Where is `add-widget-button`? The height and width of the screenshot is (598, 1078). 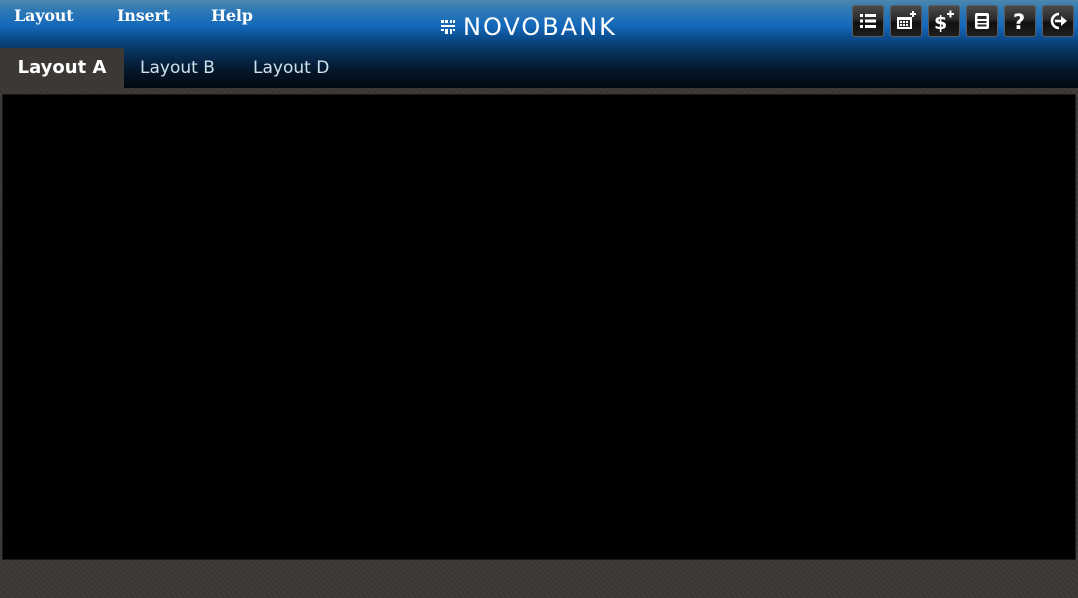 add-widget-button is located at coordinates (906, 21).